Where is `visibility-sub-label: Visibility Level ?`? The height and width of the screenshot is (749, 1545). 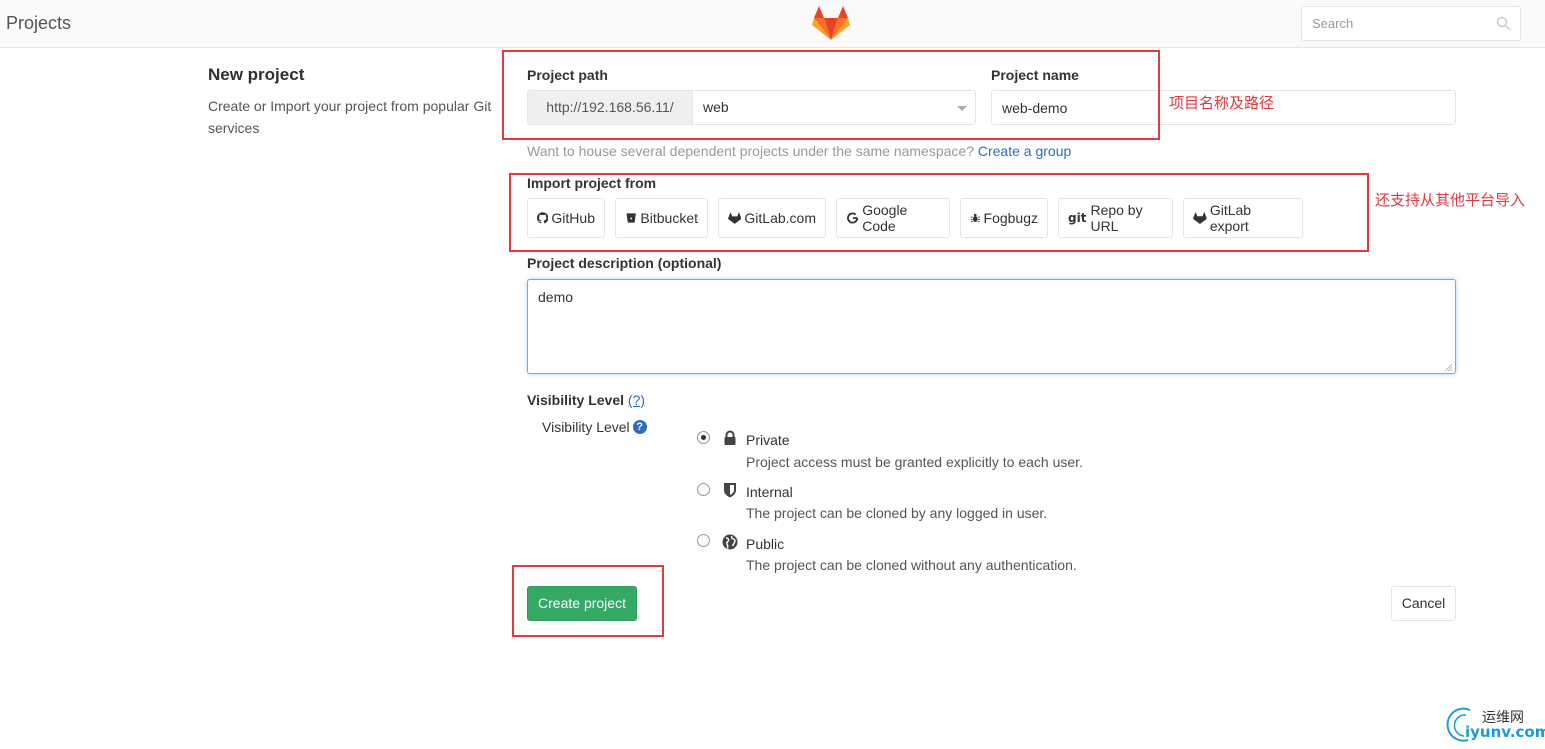 visibility-sub-label: Visibility Level ? is located at coordinates (594, 427).